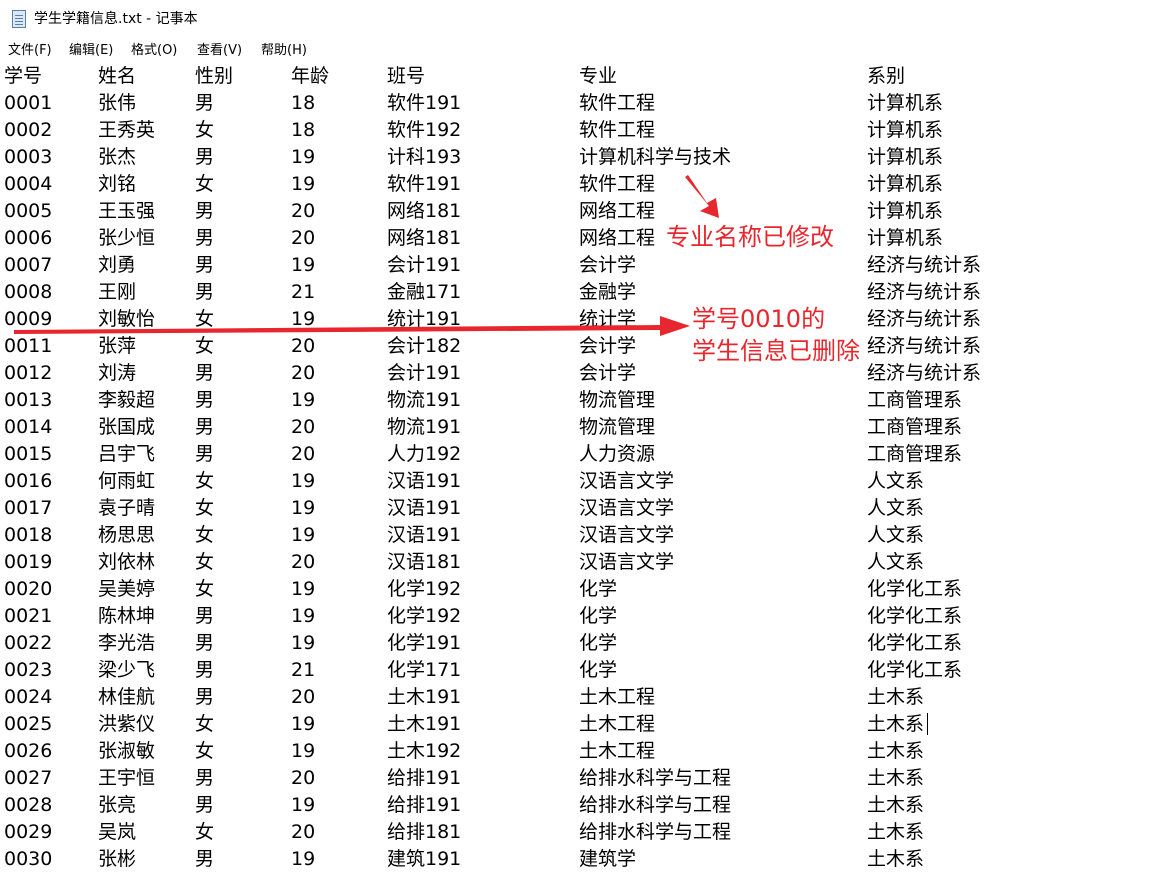  I want to click on table-cell: 0023, so click(28, 670).